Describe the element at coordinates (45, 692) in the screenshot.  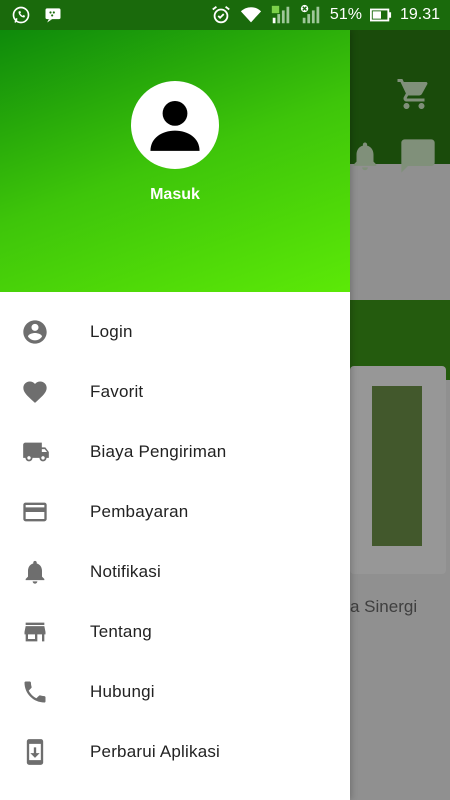
I see `phone-icon` at that location.